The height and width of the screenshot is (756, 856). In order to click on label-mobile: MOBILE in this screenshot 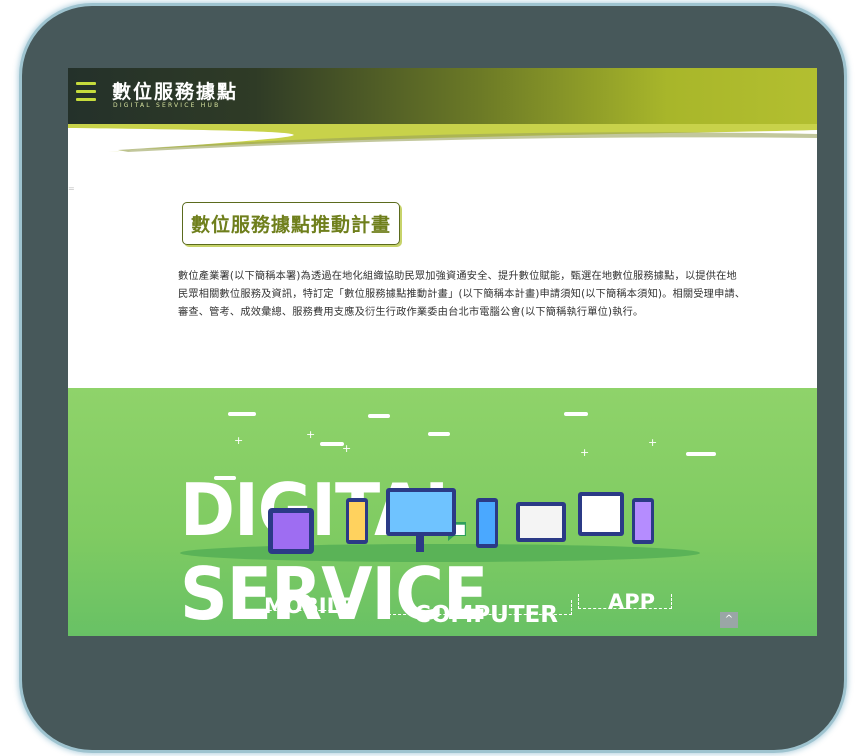, I will do `click(309, 606)`.